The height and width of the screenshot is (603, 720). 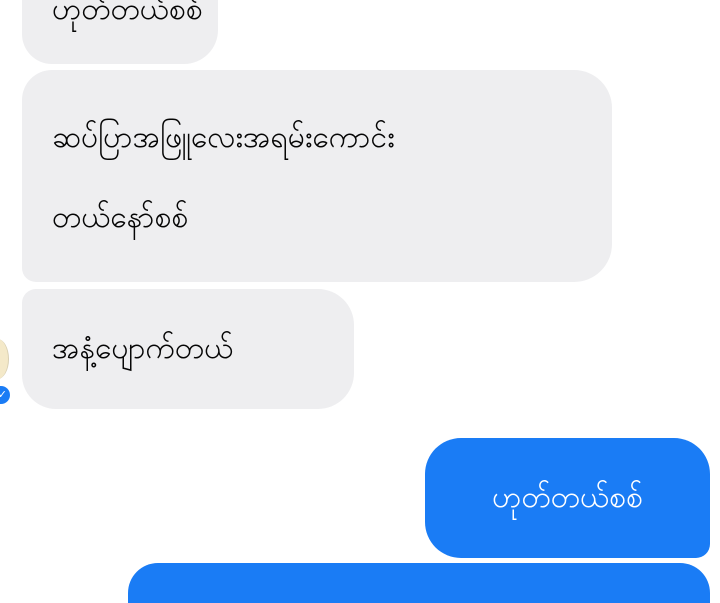 What do you see at coordinates (223, 137) in the screenshot?
I see `message-text-line-1: ဆပ်ပြာအဖြူလေးအရမ်းကောင်း` at bounding box center [223, 137].